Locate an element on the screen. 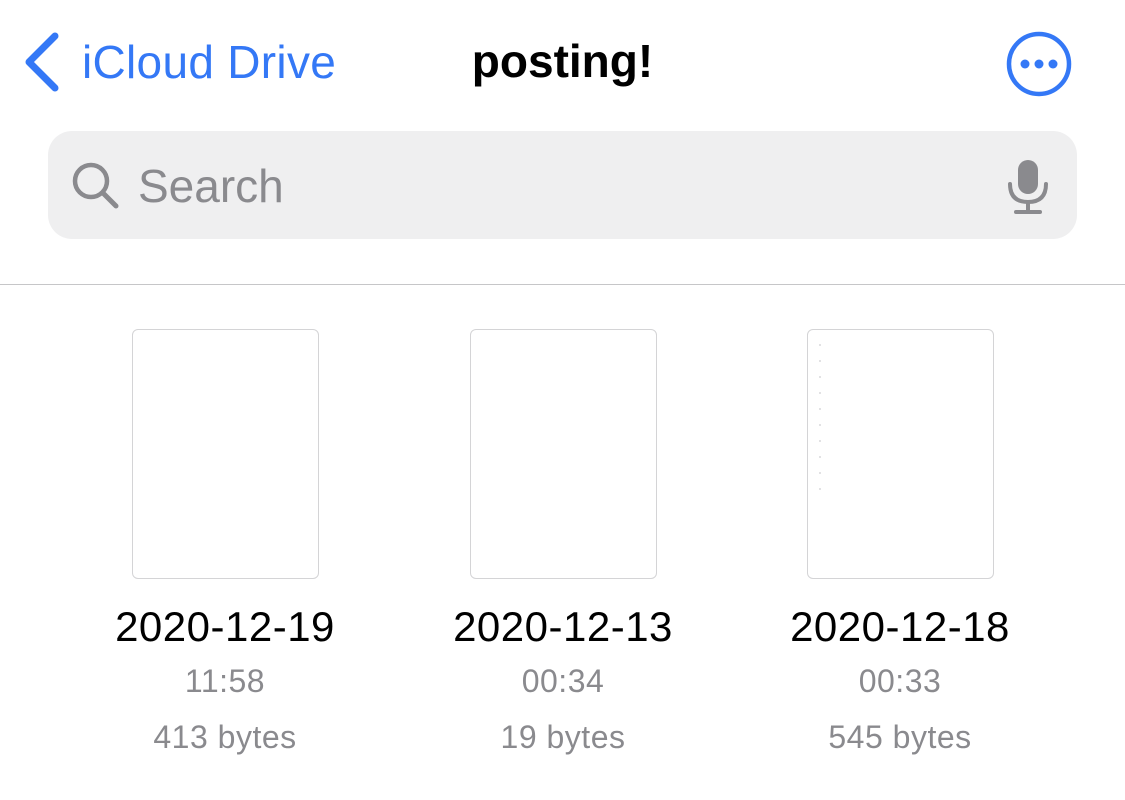 Image resolution: width=1125 pixels, height=800 pixels. file-item: 2020-12-18 00:33 545 bytes is located at coordinates (900, 547).